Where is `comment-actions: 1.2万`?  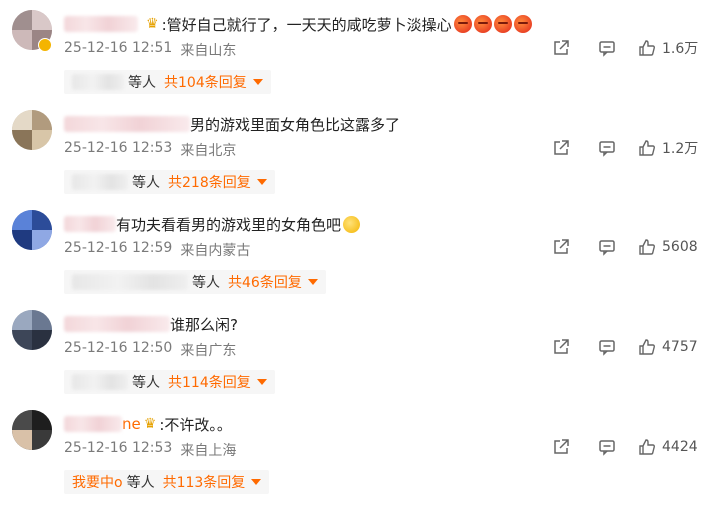
comment-actions: 1.2万 is located at coordinates (612, 148).